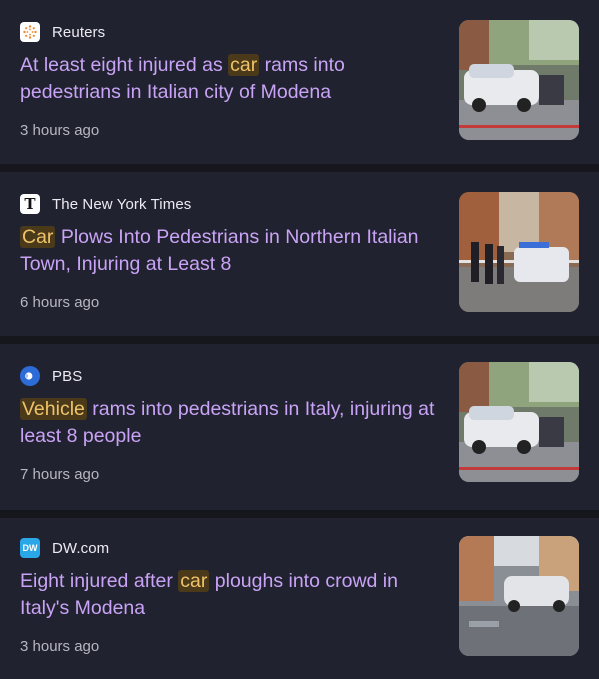 Image resolution: width=599 pixels, height=679 pixels. I want to click on source-row: T The New York Times, so click(105, 204).